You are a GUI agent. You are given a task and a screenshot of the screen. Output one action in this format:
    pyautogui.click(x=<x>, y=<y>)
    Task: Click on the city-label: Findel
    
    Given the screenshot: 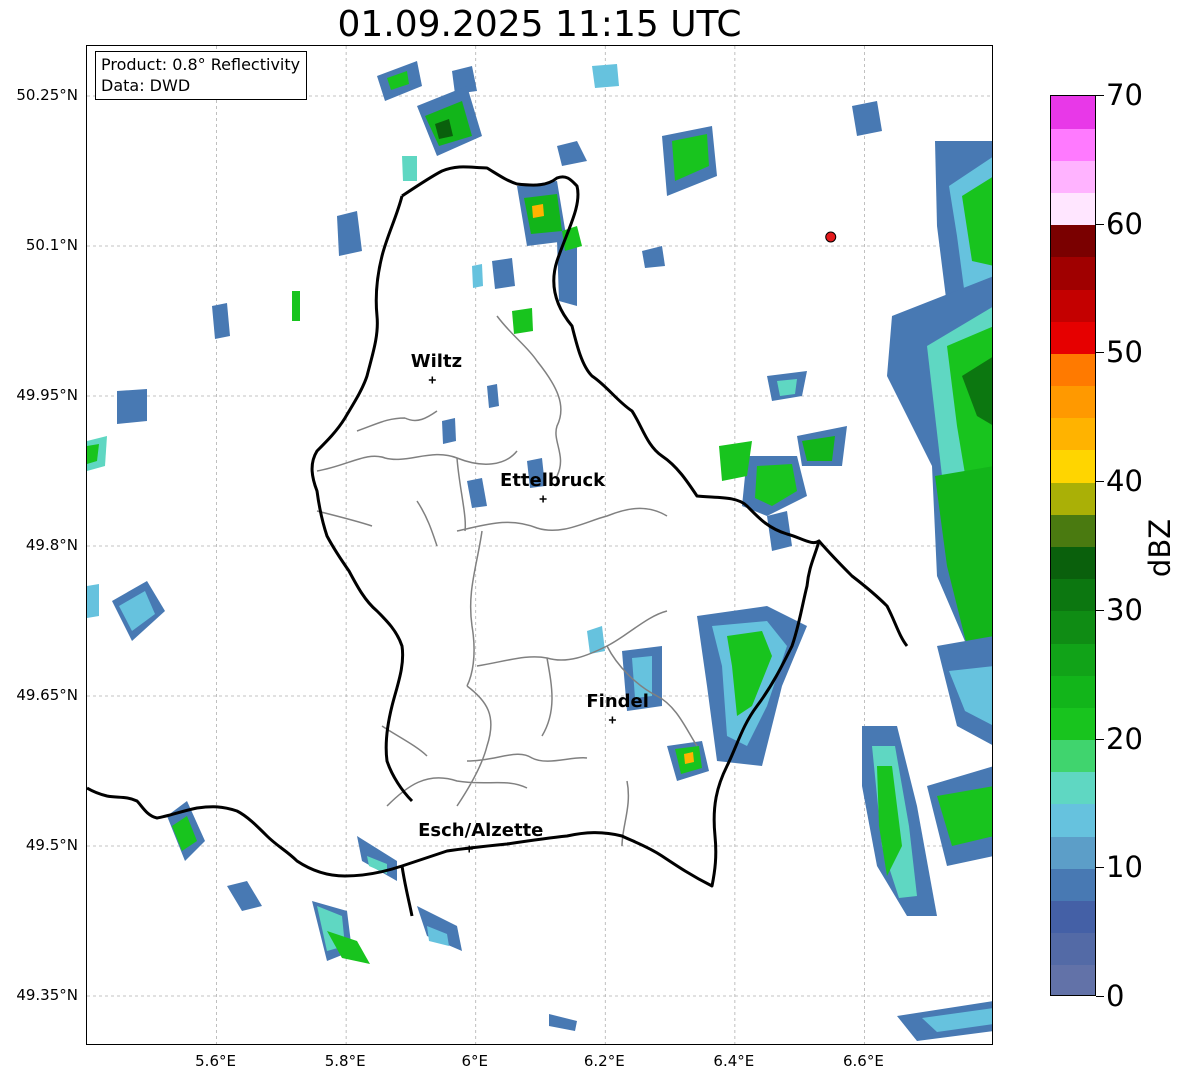 What is the action you would take?
    pyautogui.click(x=617, y=701)
    